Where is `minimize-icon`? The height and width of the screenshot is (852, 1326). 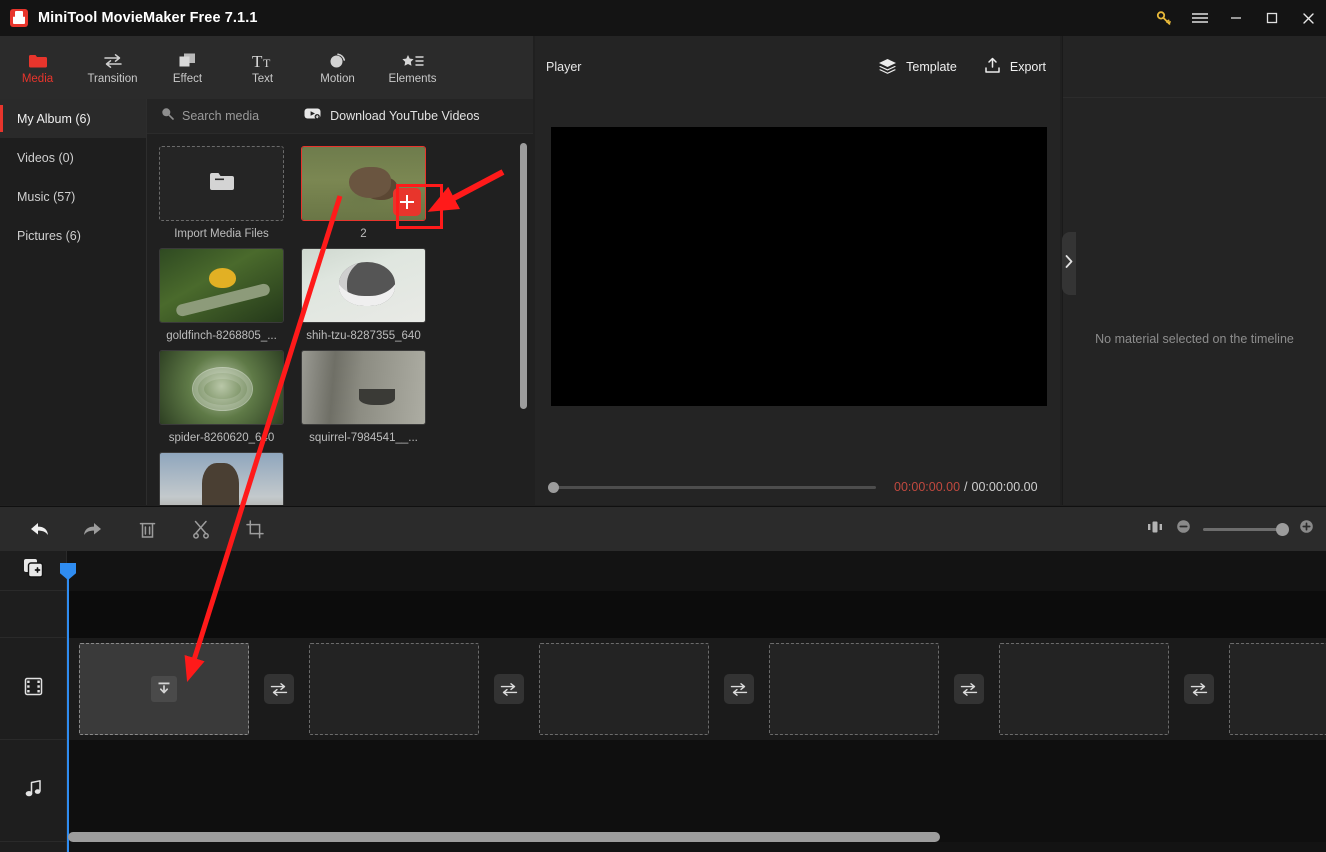
minimize-icon is located at coordinates (1236, 18).